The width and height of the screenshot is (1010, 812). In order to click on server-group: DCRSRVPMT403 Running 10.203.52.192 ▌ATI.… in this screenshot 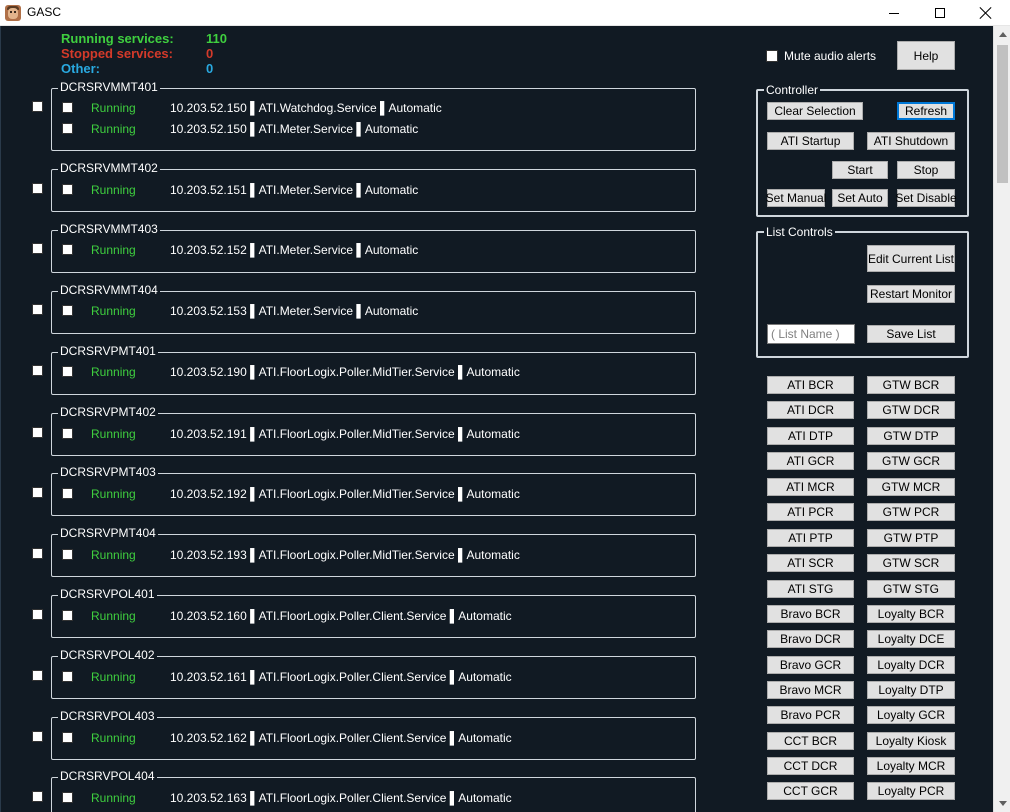, I will do `click(373, 490)`.